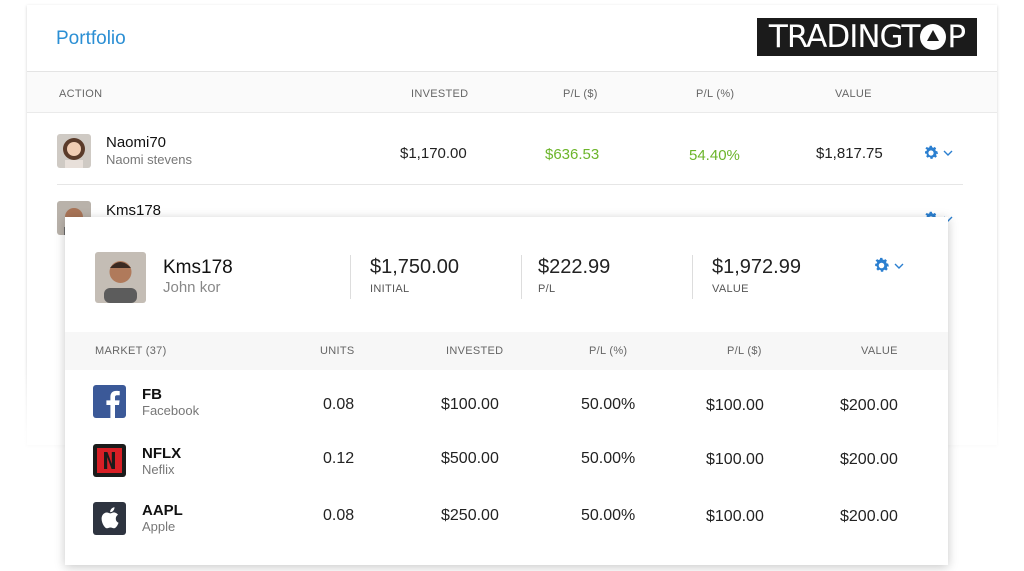 The width and height of the screenshot is (1024, 571). I want to click on row-value: $1,817.75, so click(849, 153).